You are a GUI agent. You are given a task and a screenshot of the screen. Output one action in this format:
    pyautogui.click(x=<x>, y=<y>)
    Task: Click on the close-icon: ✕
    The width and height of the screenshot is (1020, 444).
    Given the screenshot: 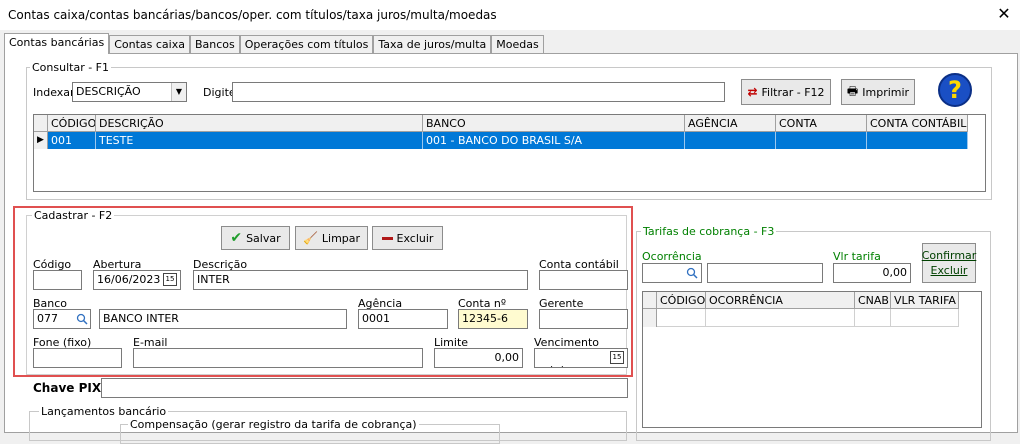 What is the action you would take?
    pyautogui.click(x=1004, y=14)
    